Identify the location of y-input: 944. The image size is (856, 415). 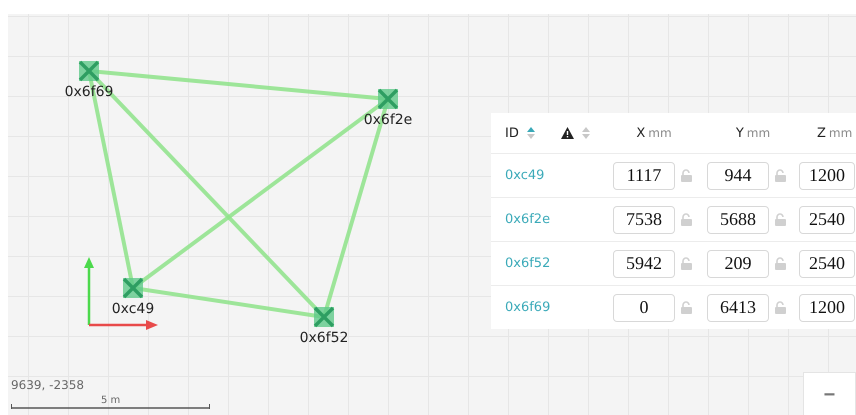
(738, 176).